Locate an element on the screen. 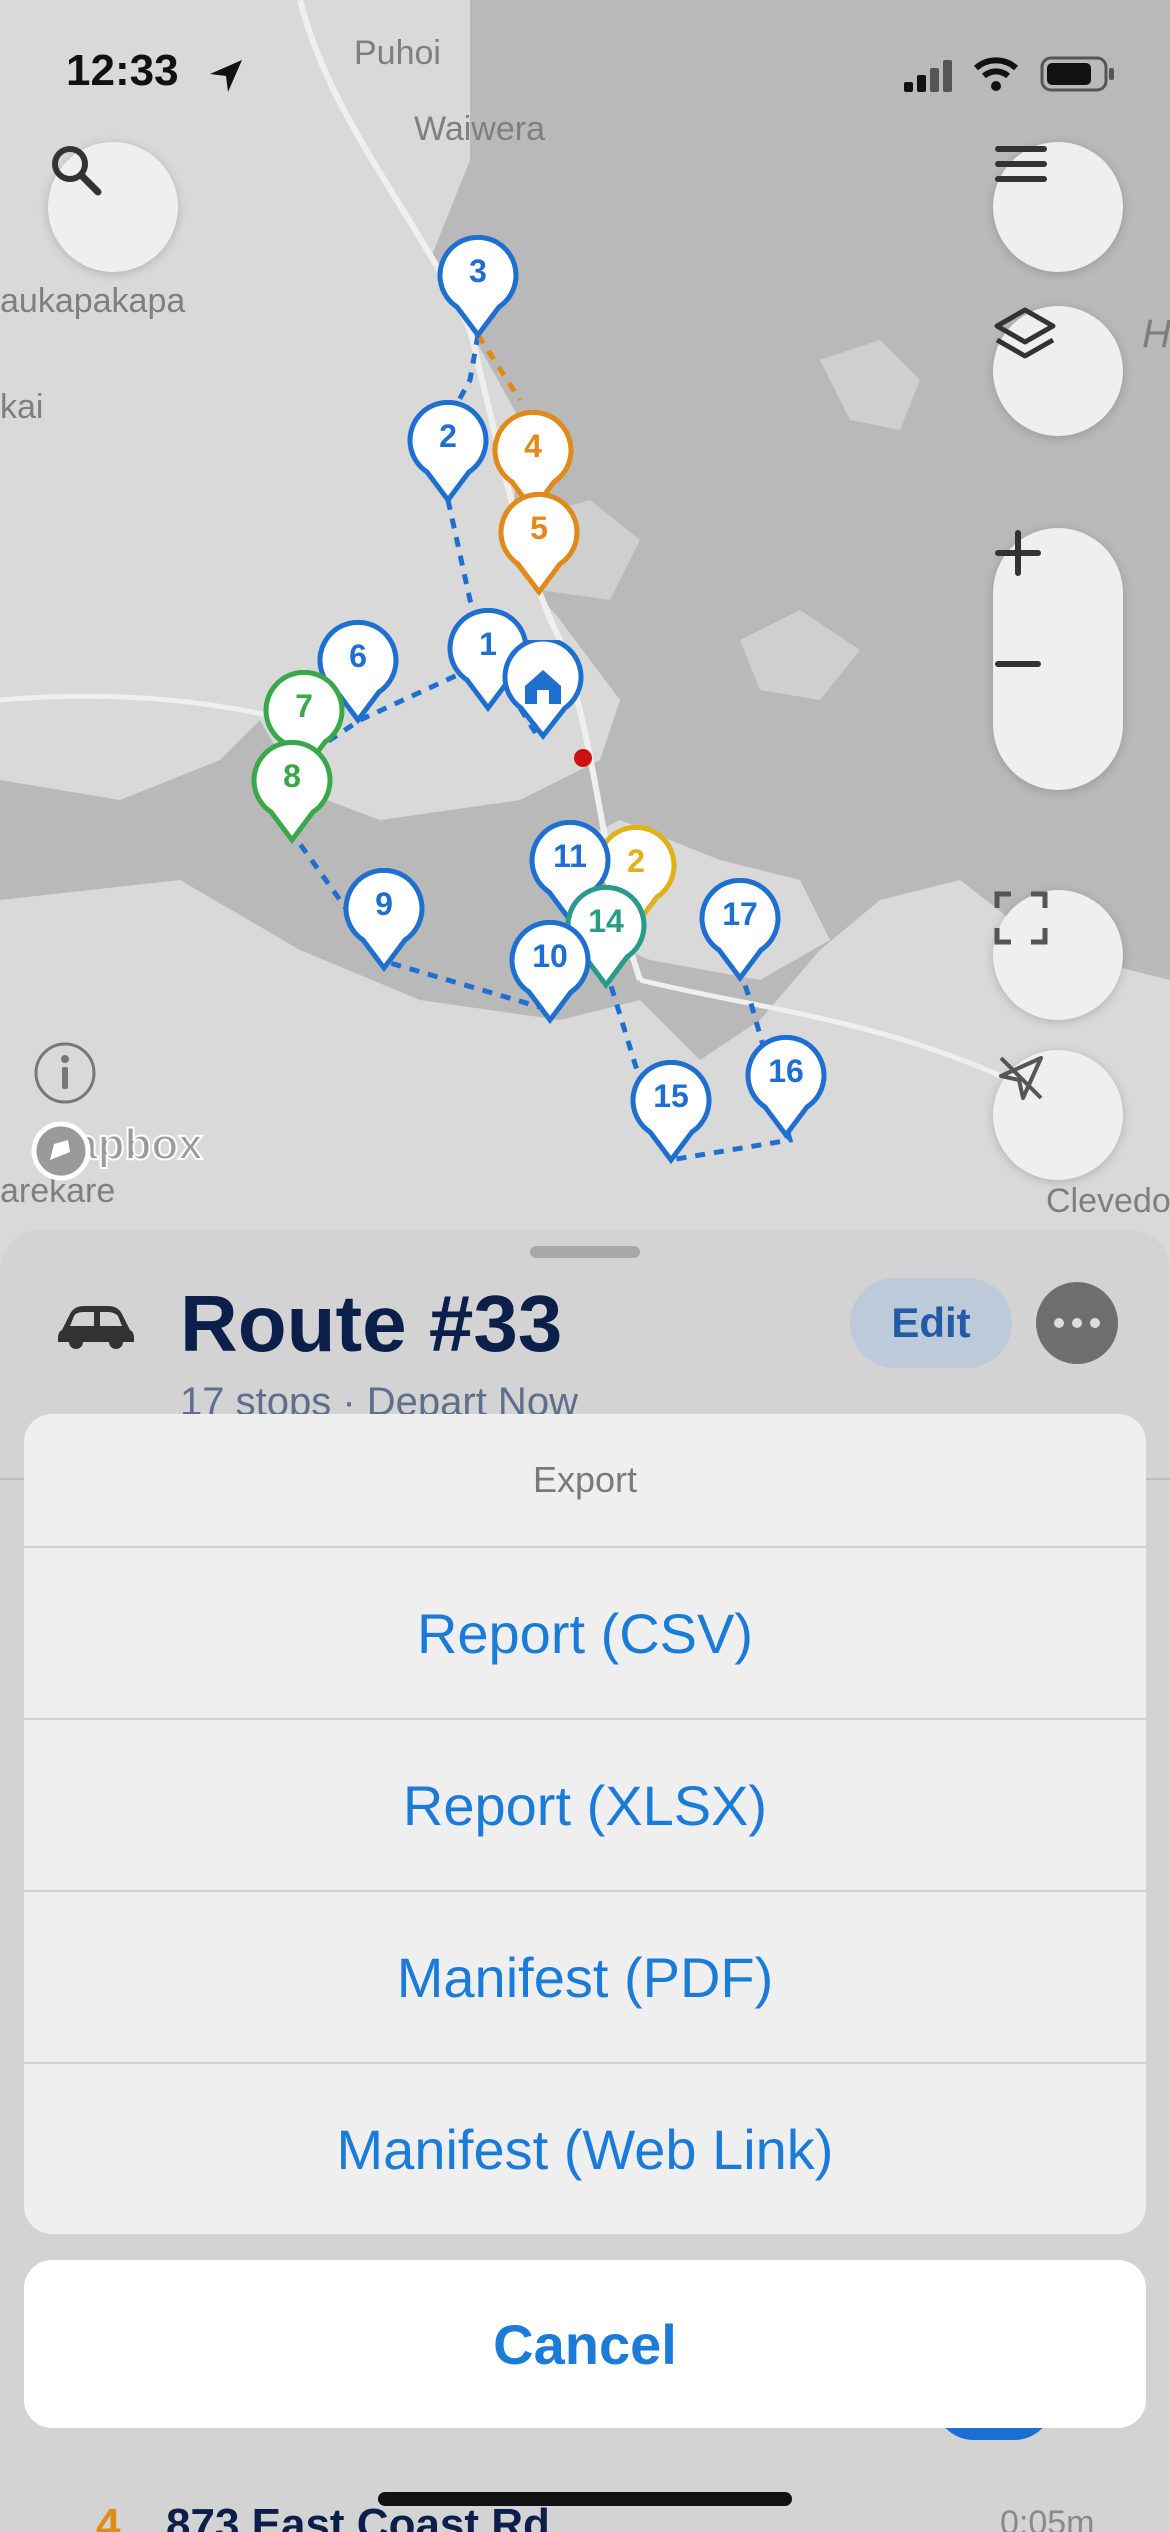  marker-label: 15 is located at coordinates (671, 1096).